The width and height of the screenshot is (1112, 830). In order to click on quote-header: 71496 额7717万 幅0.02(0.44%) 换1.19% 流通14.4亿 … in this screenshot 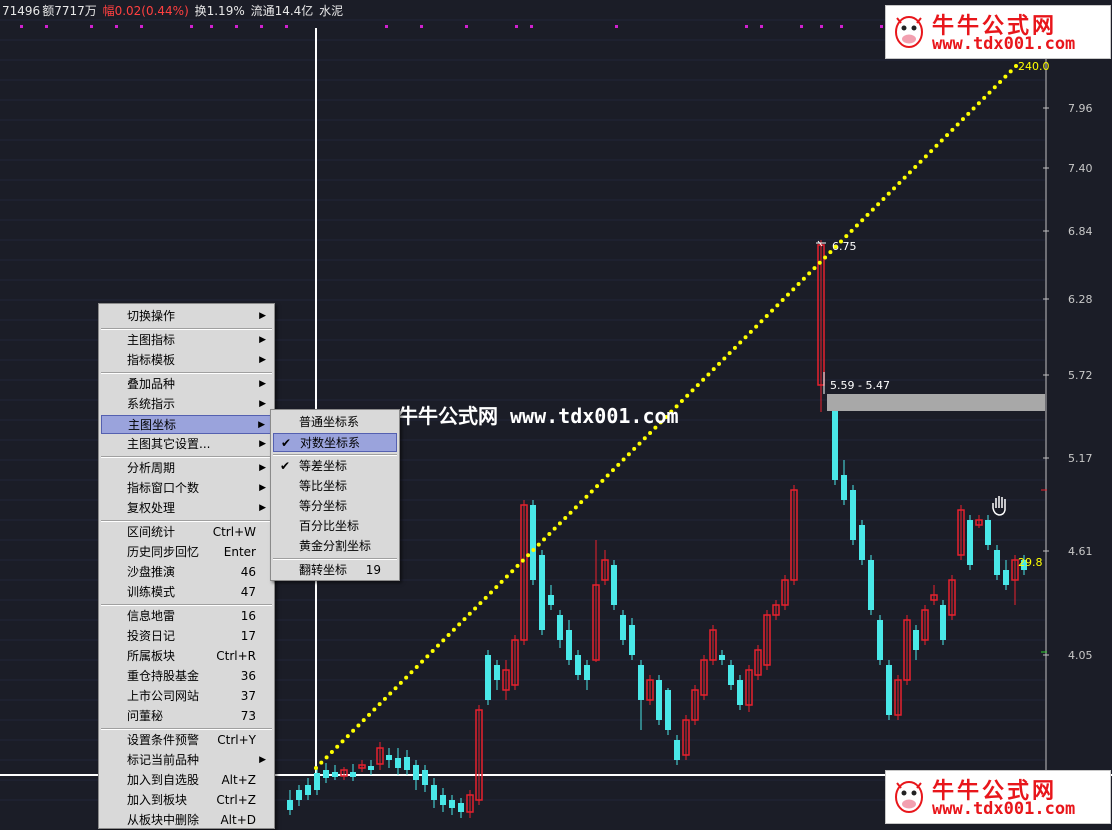, I will do `click(172, 11)`.